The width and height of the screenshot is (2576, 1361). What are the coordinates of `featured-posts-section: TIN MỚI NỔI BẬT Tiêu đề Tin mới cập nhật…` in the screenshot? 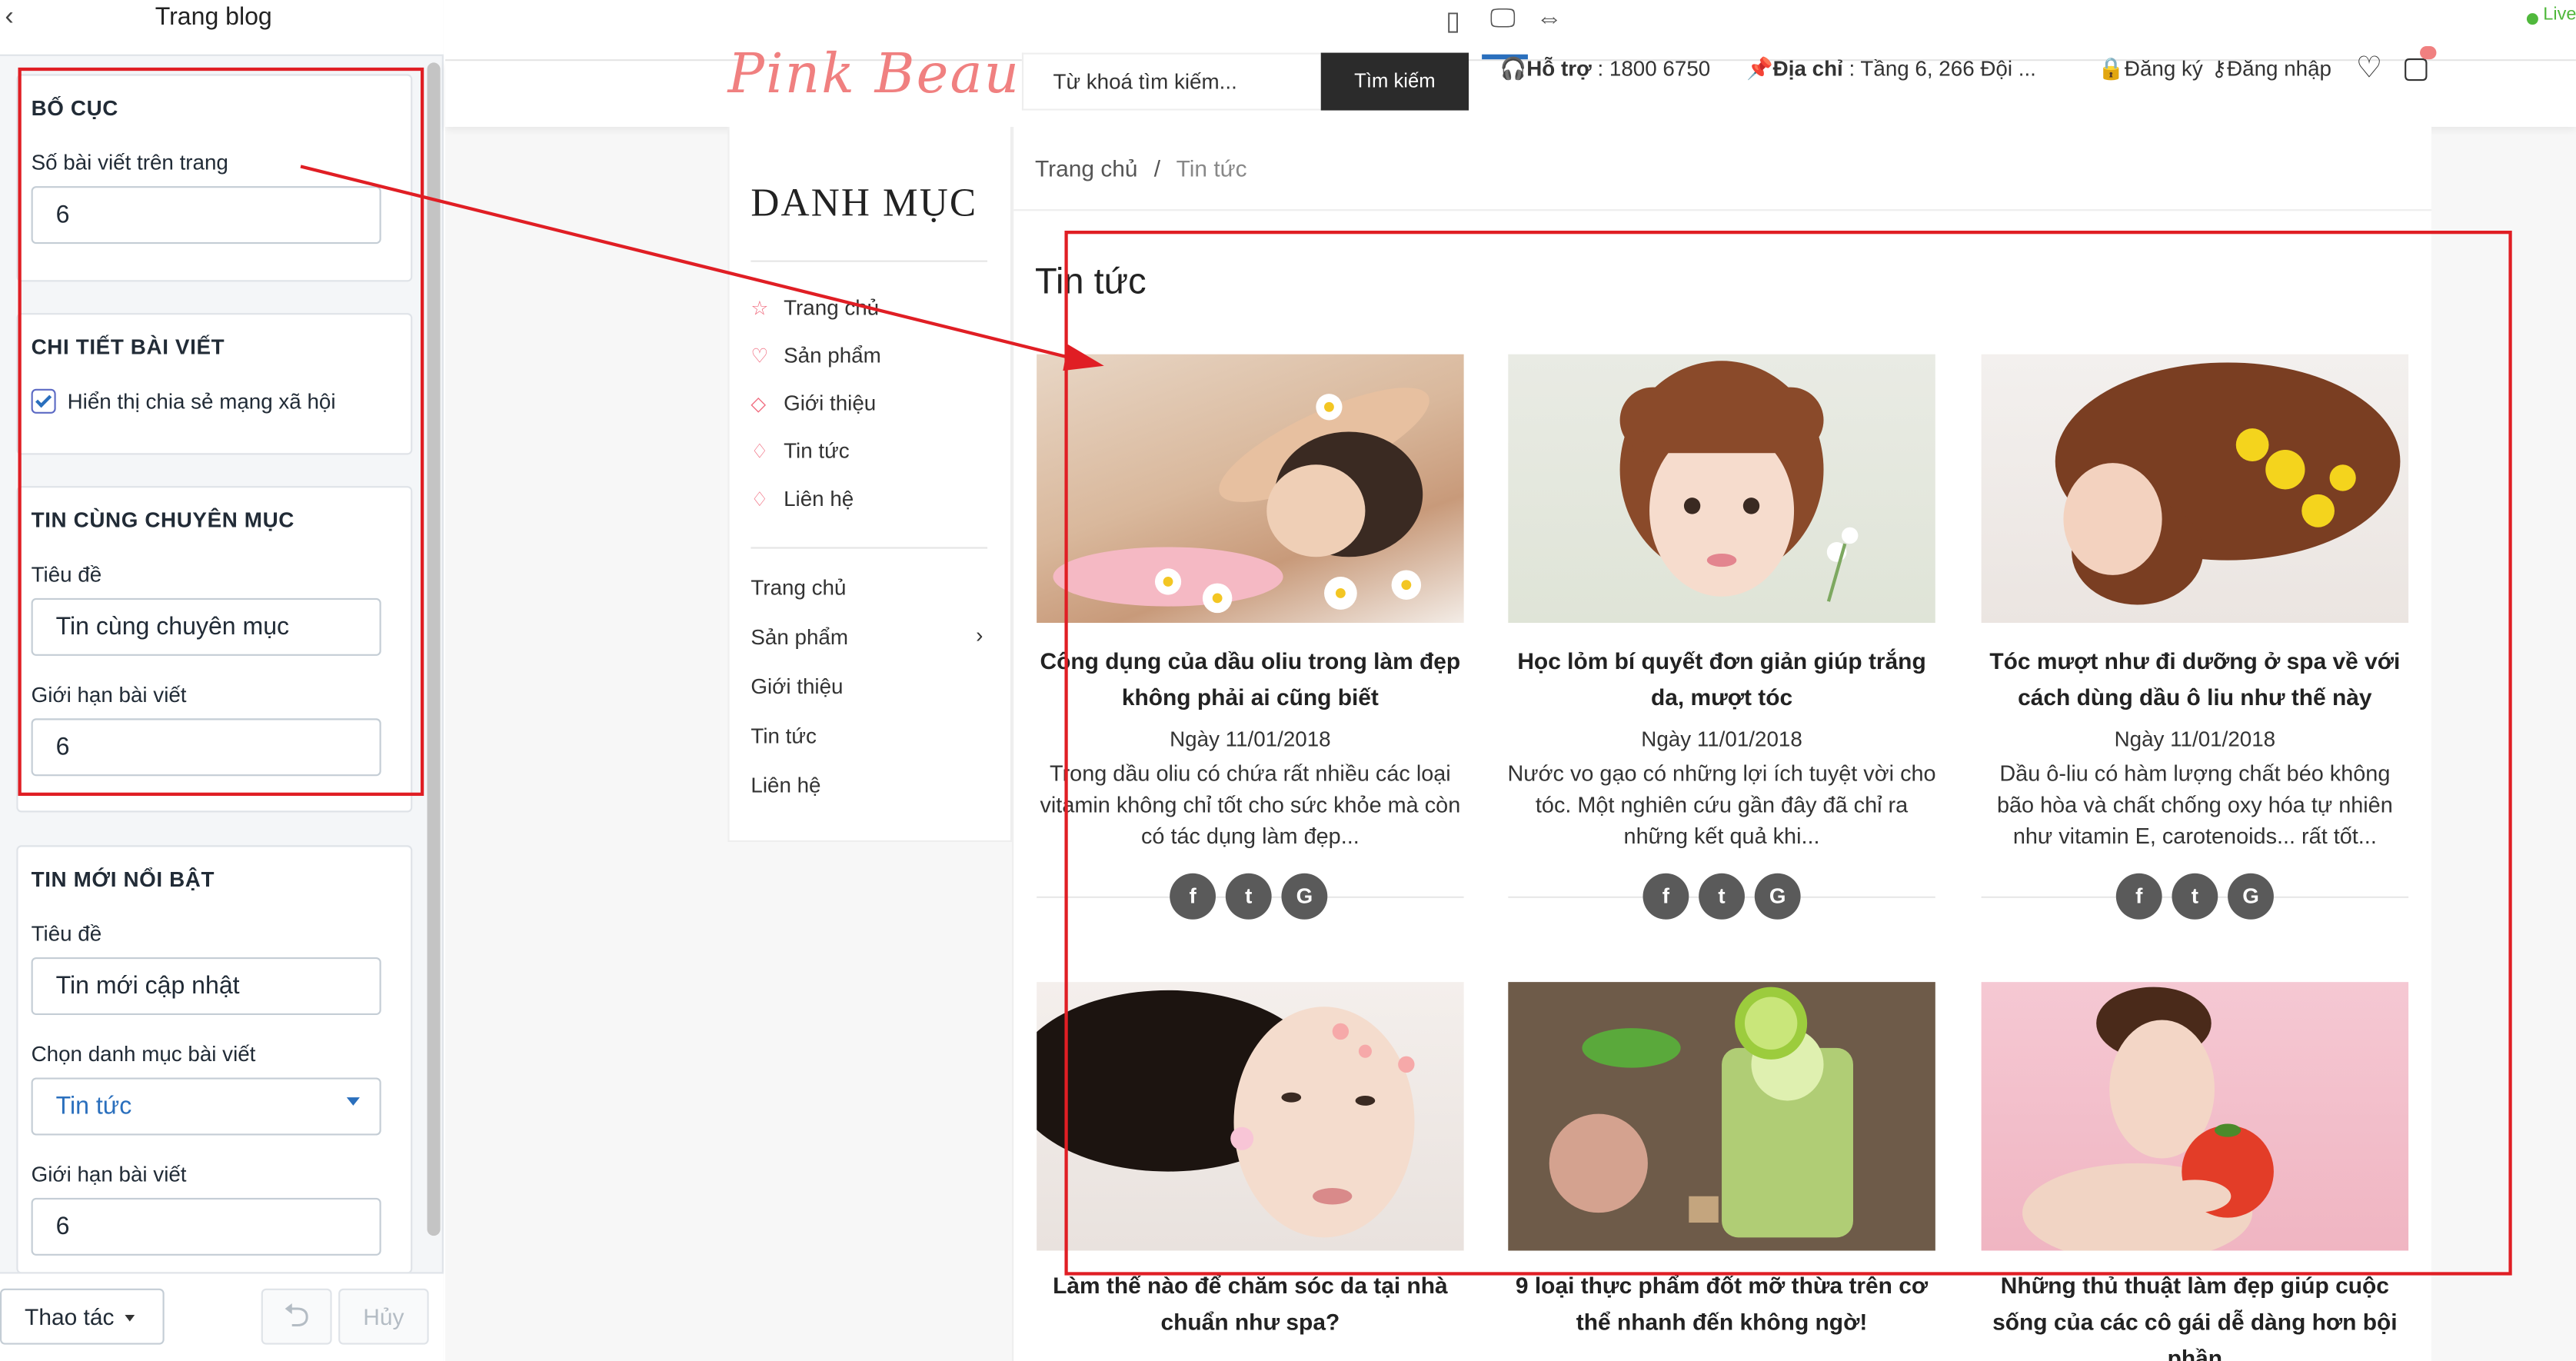 It's located at (215, 1060).